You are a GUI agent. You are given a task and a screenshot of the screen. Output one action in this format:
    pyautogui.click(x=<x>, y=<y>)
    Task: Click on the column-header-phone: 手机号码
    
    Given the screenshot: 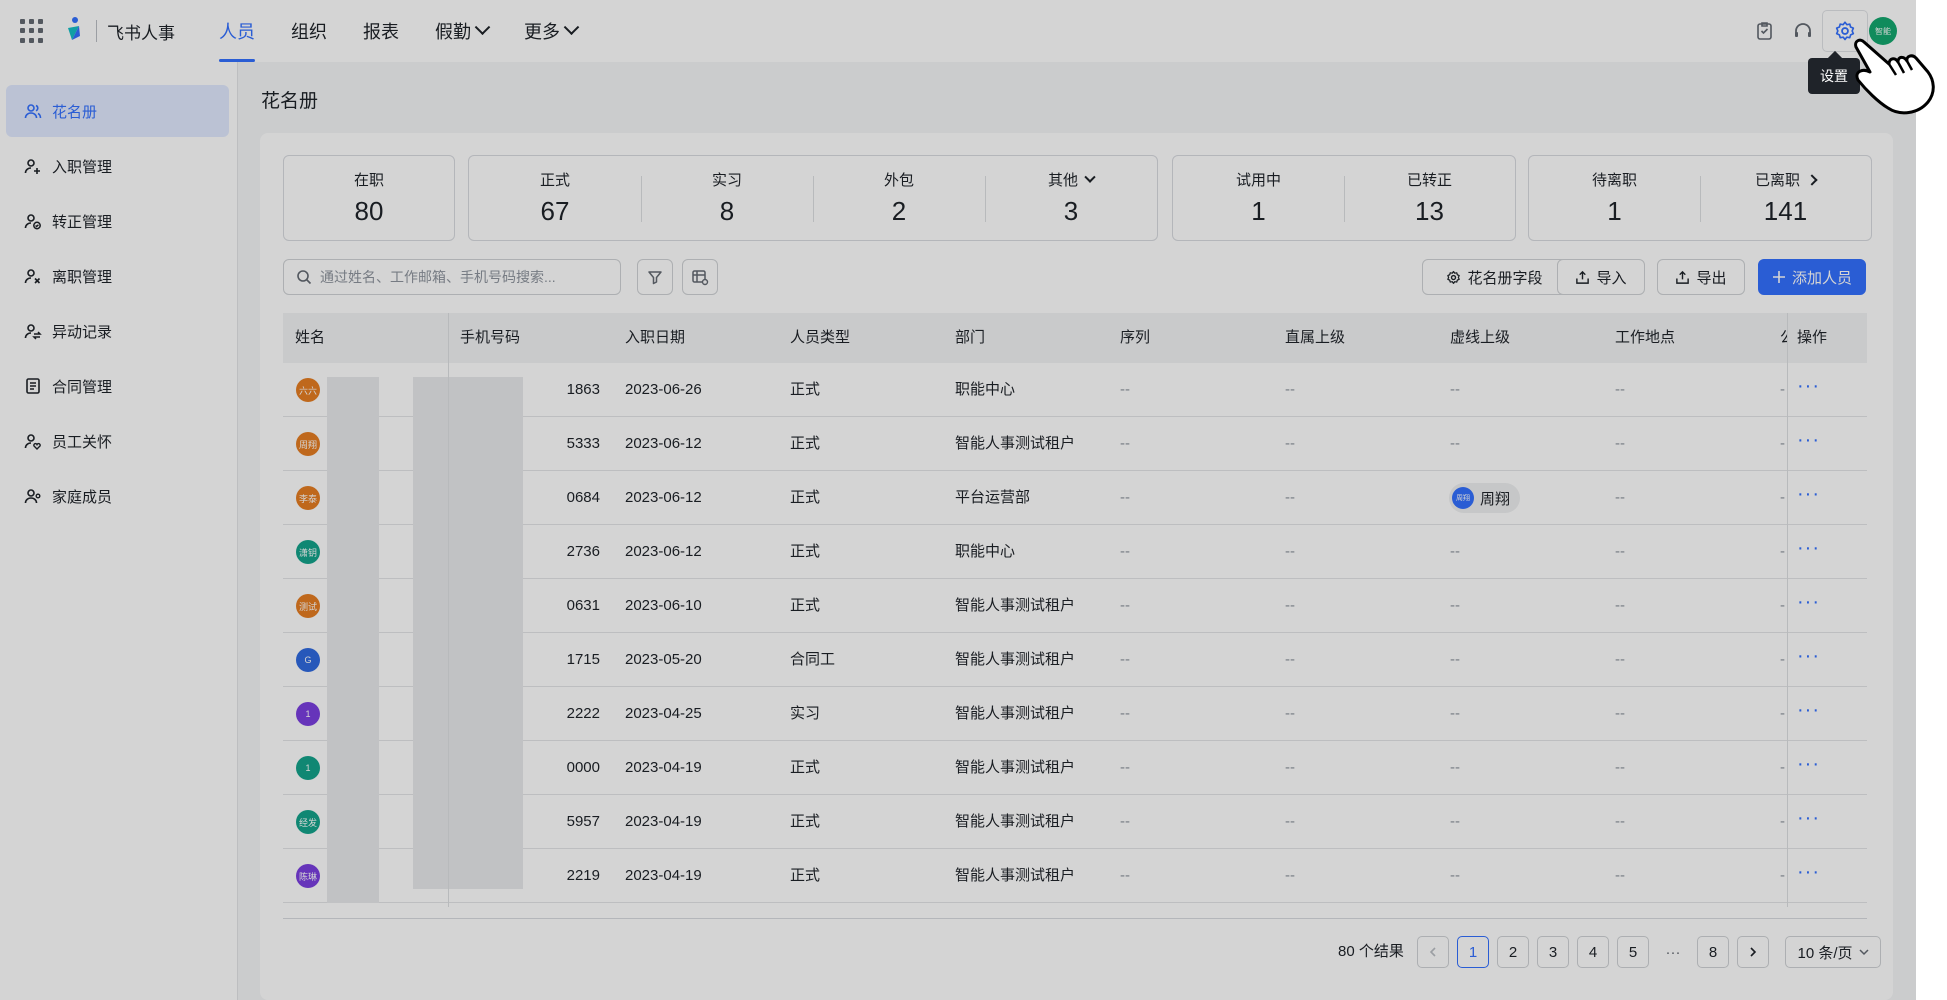 What is the action you would take?
    pyautogui.click(x=490, y=338)
    